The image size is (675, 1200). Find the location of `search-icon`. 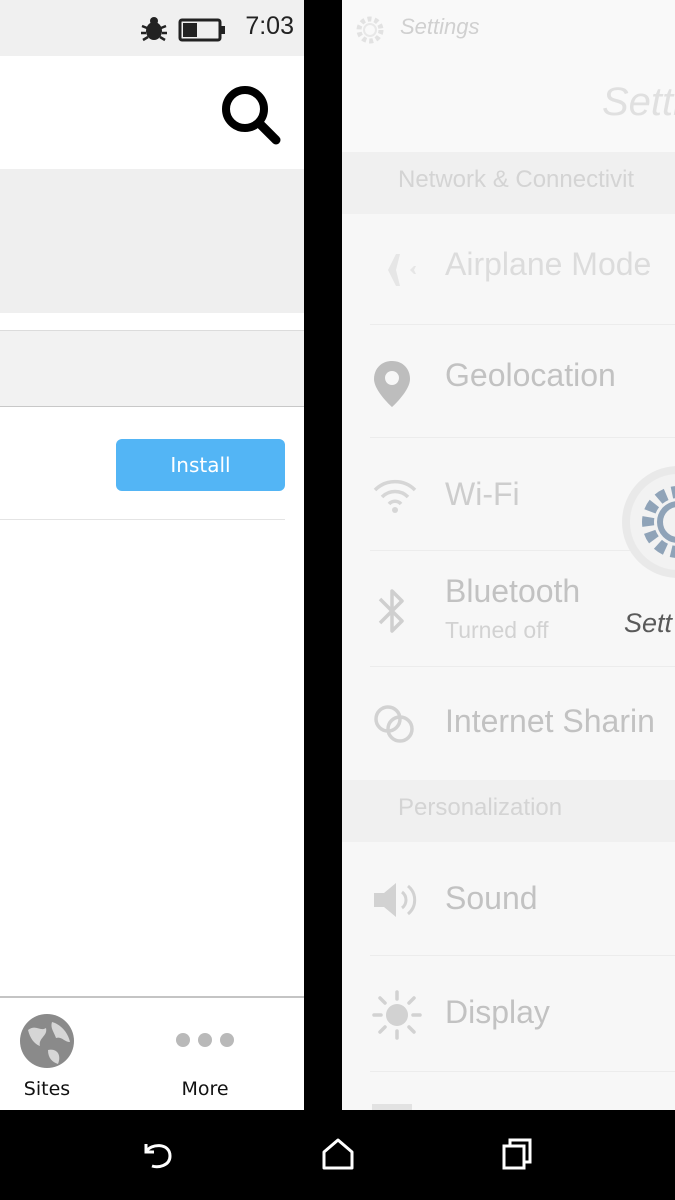

search-icon is located at coordinates (251, 115).